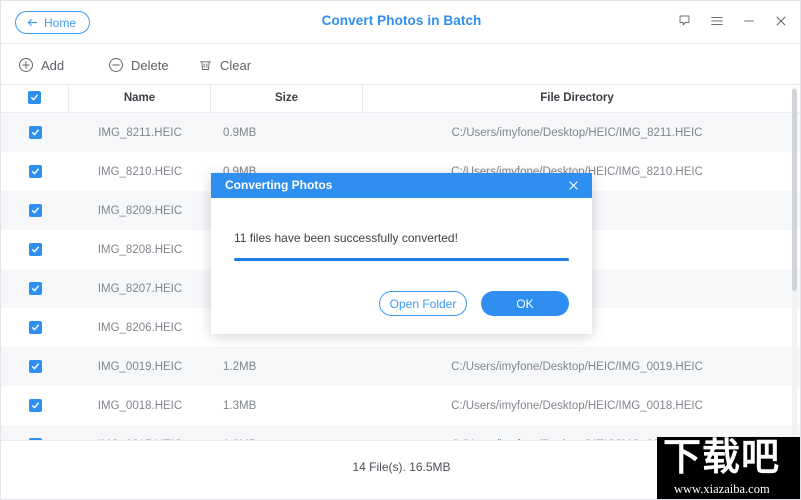 The width and height of the screenshot is (801, 500). What do you see at coordinates (140, 132) in the screenshot?
I see `row-file-name: IMG_8211.HEIC` at bounding box center [140, 132].